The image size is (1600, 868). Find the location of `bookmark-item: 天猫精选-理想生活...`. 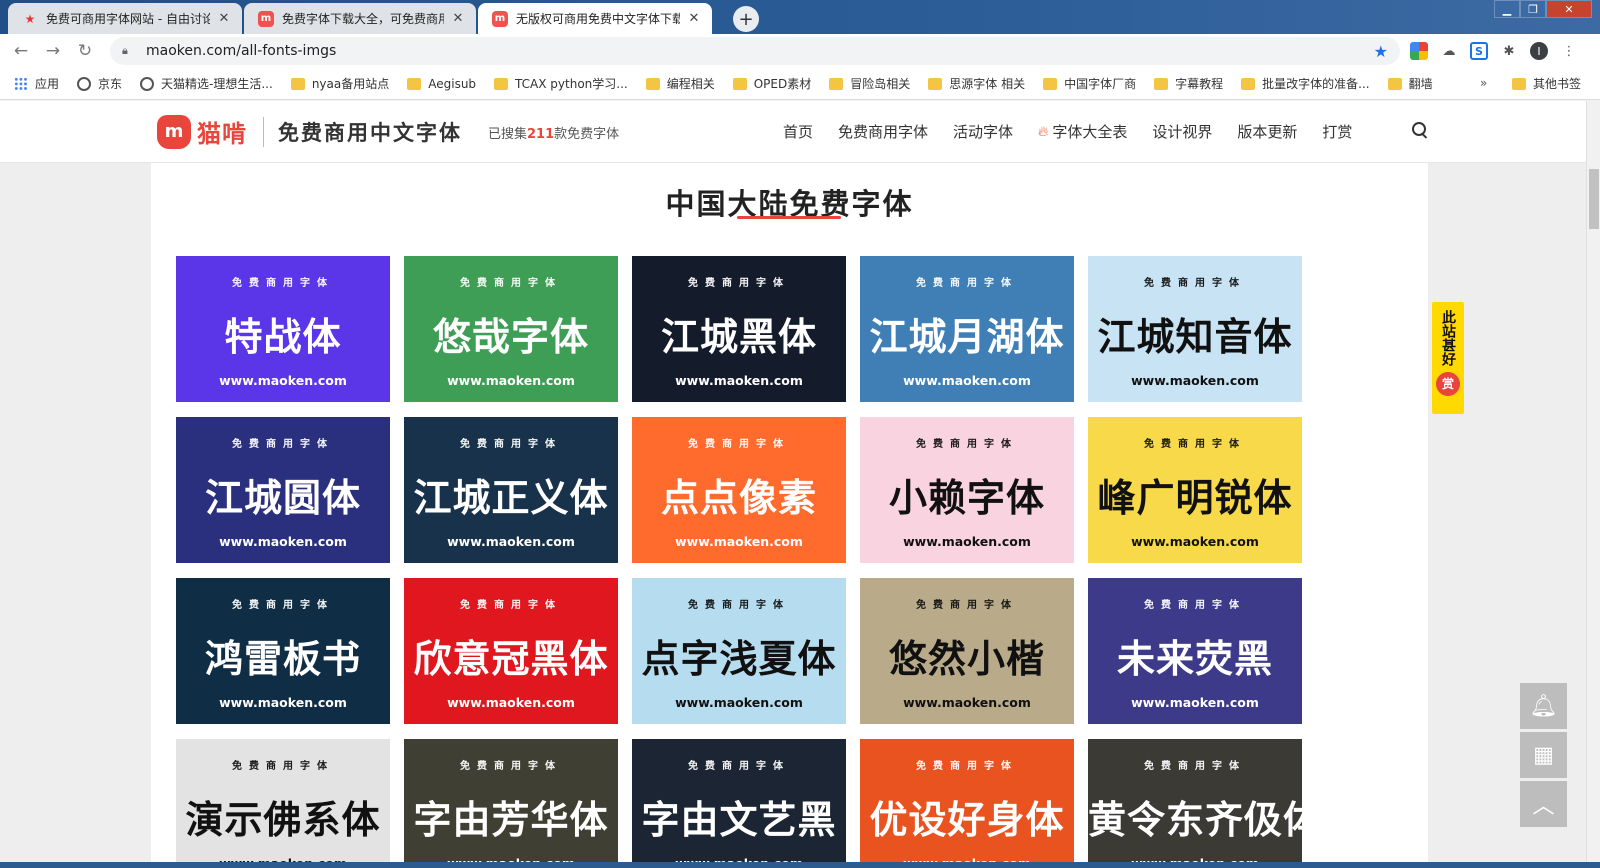

bookmark-item: 天猫精选-理想生活... is located at coordinates (206, 83).